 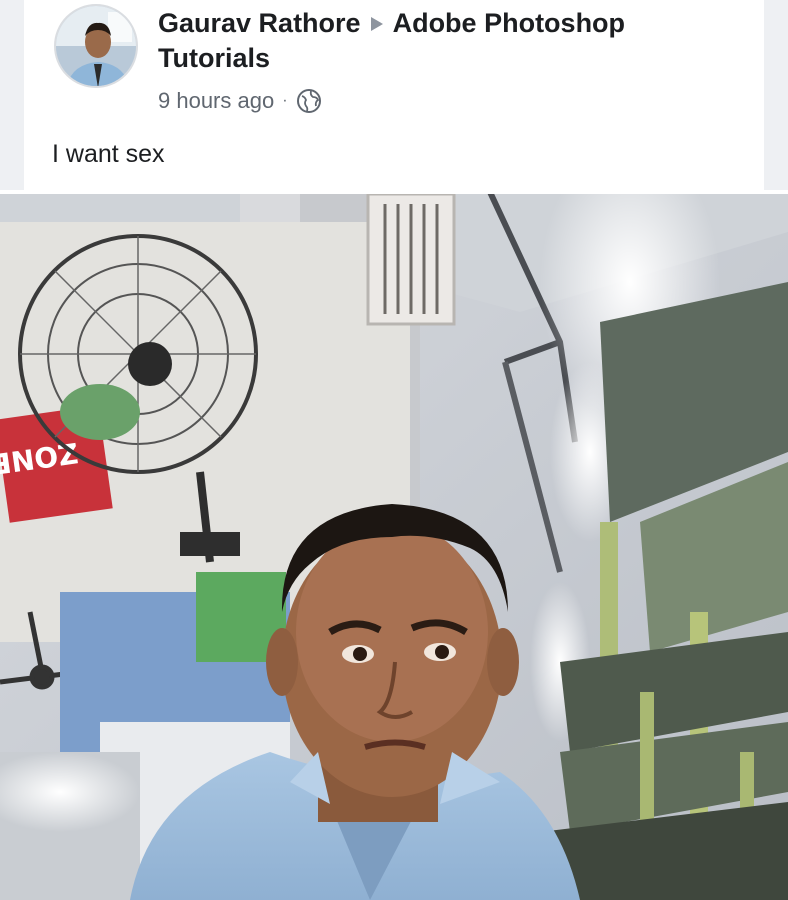 What do you see at coordinates (438, 41) in the screenshot?
I see `post-title-line: Gaurav Rathore Adobe Photoshop Tutorials` at bounding box center [438, 41].